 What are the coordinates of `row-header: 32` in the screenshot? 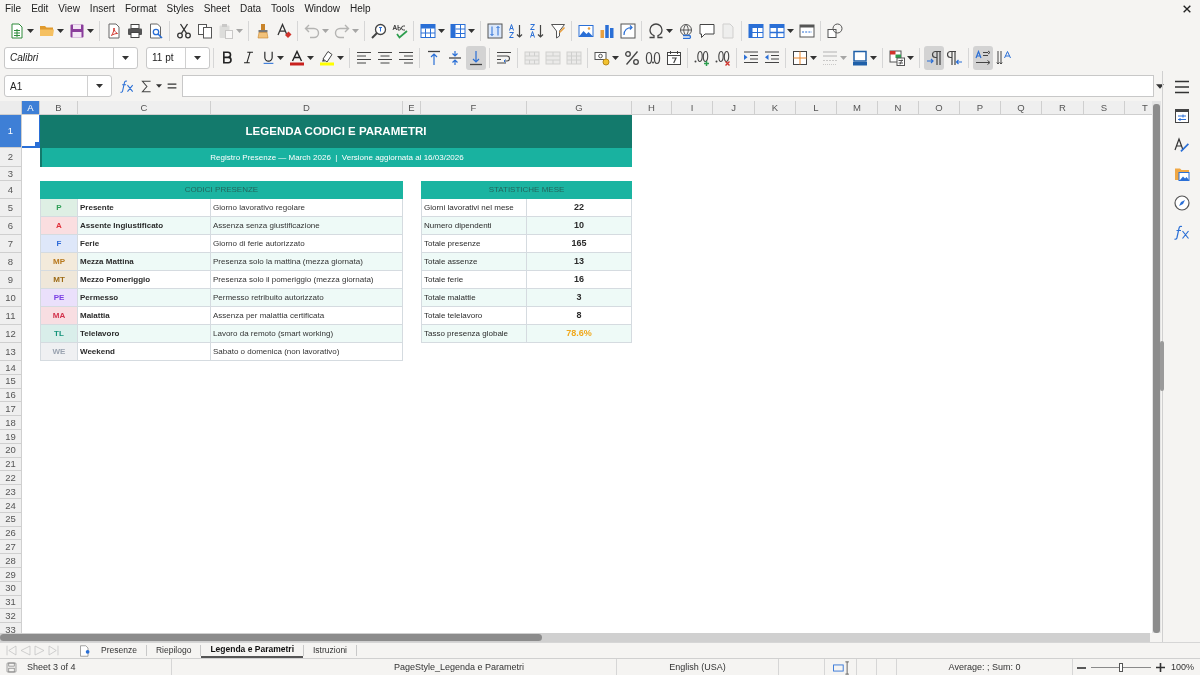 It's located at (11, 616).